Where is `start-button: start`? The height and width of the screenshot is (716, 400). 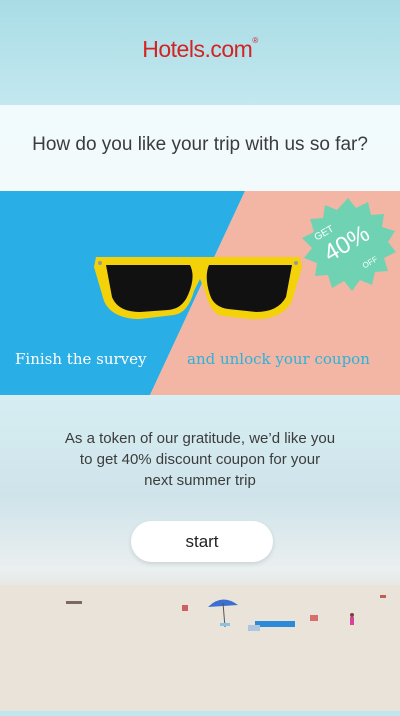
start-button: start is located at coordinates (202, 541).